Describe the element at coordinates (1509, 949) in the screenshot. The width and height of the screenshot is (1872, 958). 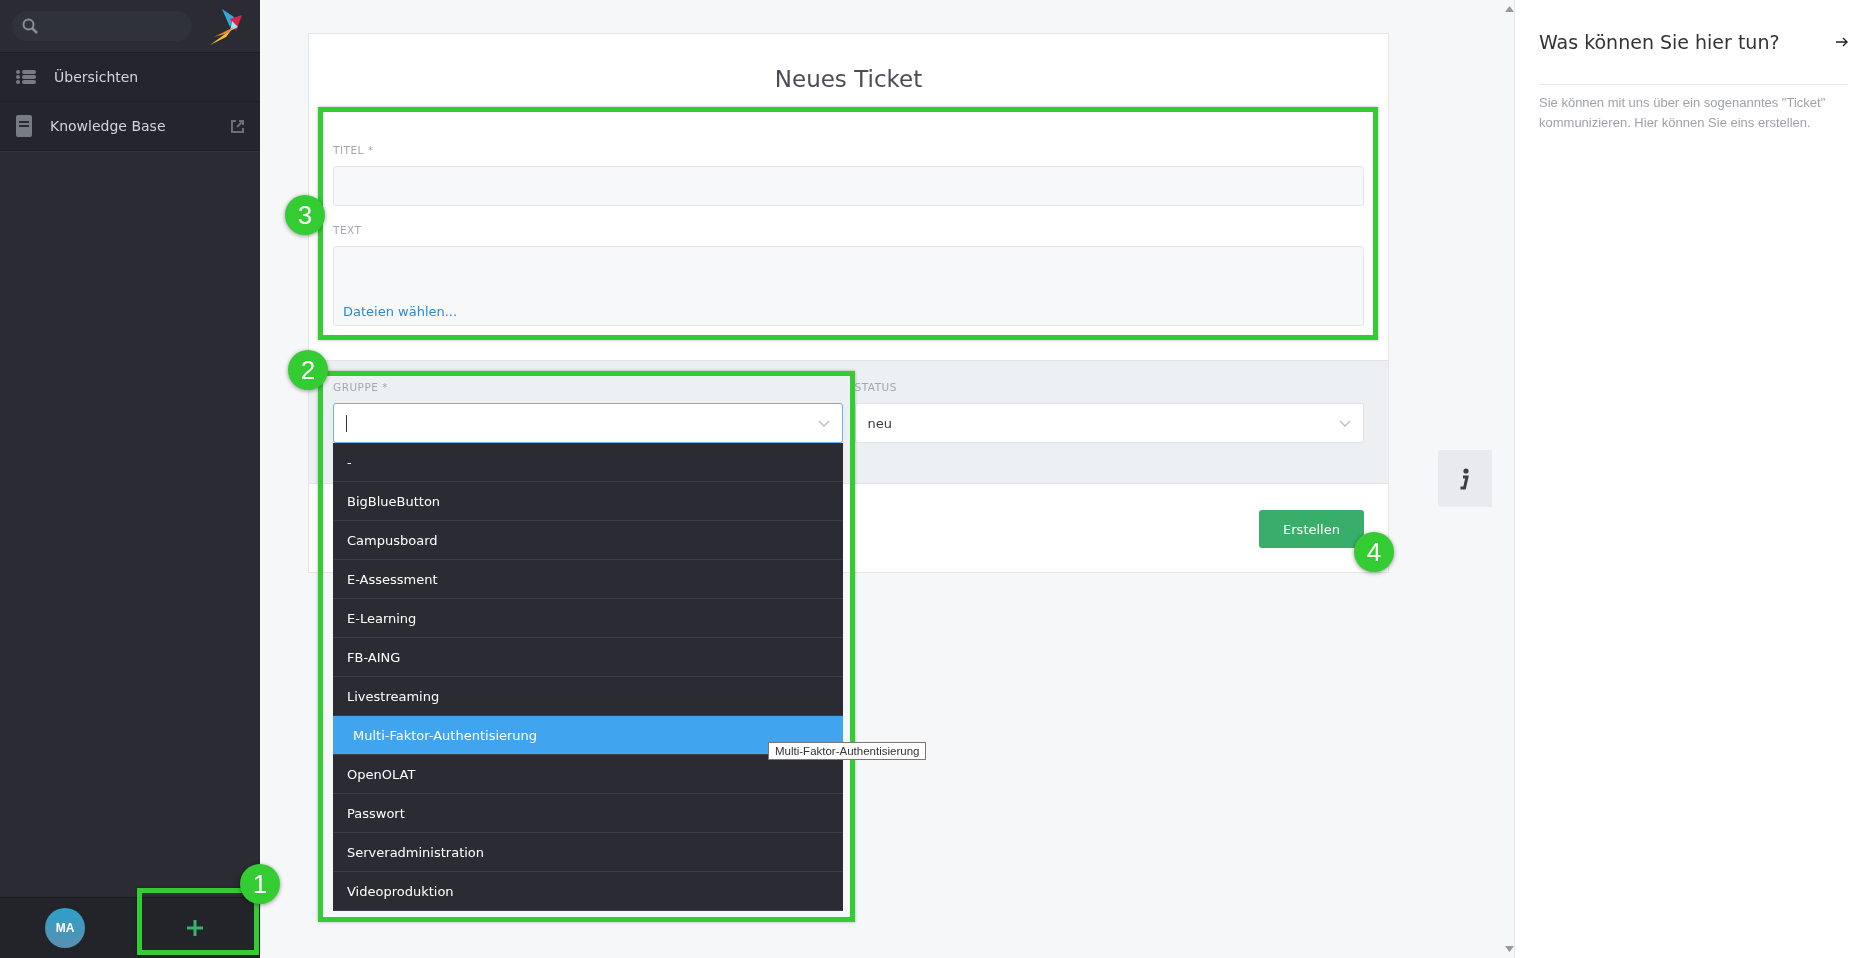
I see `scroll-down-icon` at that location.